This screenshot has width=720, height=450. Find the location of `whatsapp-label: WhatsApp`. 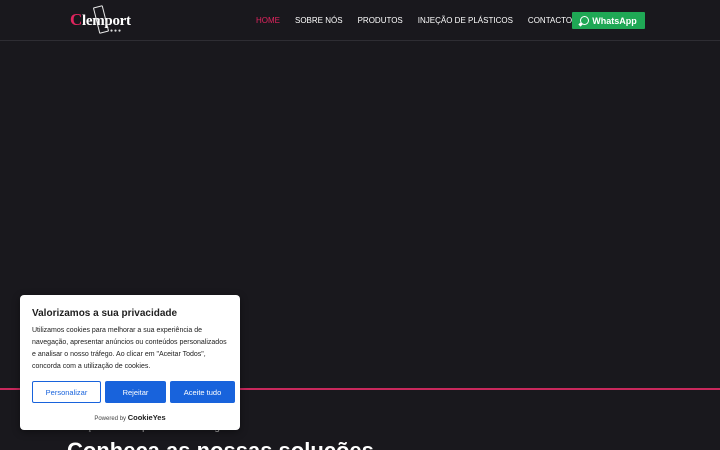

whatsapp-label: WhatsApp is located at coordinates (614, 20).